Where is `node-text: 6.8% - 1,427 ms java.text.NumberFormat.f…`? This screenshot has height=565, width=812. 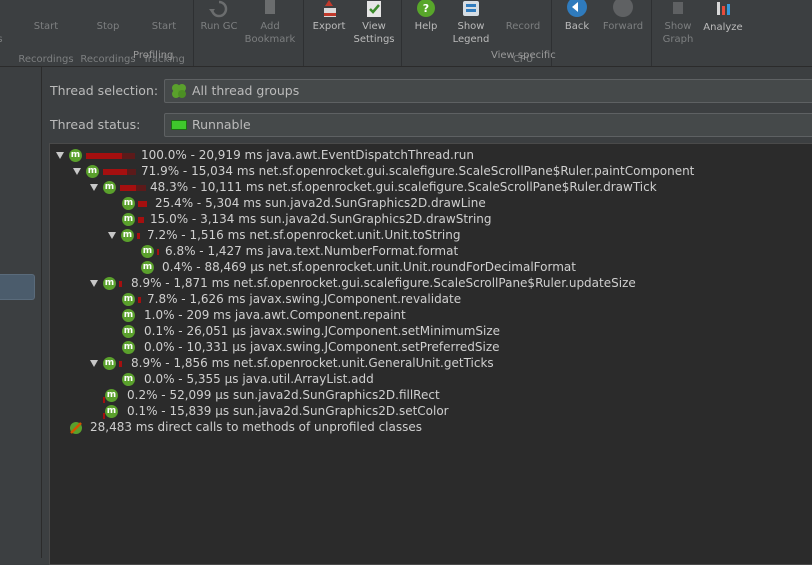 node-text: 6.8% - 1,427 ms java.text.NumberFormat.f… is located at coordinates (312, 251).